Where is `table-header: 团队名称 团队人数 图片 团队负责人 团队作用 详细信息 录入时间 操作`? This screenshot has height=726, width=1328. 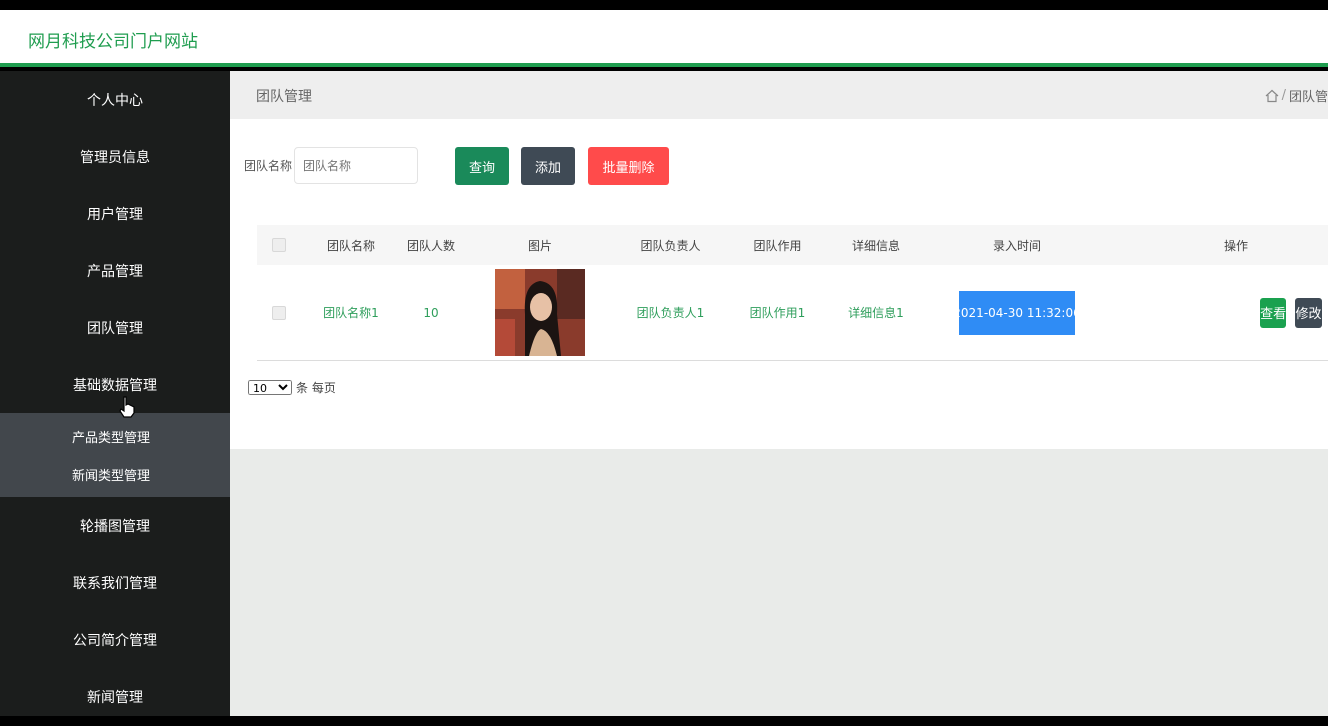 table-header: 团队名称 团队人数 图片 团队负责人 团队作用 详细信息 录入时间 操作 is located at coordinates (792, 245).